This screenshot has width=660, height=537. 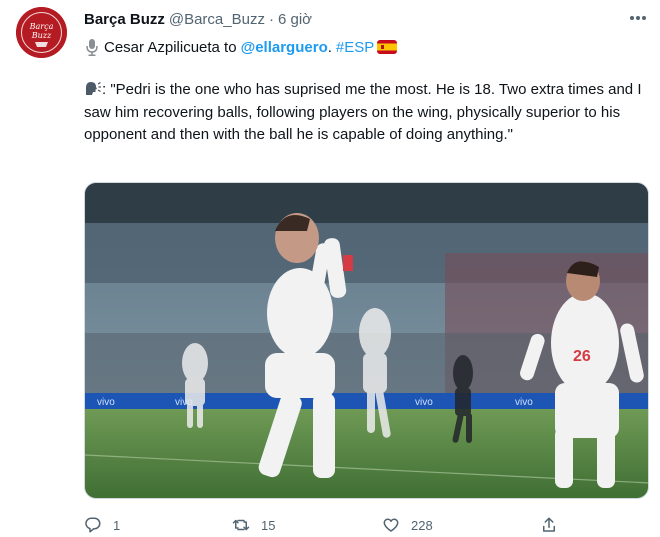 I want to click on intro-text: Cesar Azpilicueta to, so click(x=170, y=47).